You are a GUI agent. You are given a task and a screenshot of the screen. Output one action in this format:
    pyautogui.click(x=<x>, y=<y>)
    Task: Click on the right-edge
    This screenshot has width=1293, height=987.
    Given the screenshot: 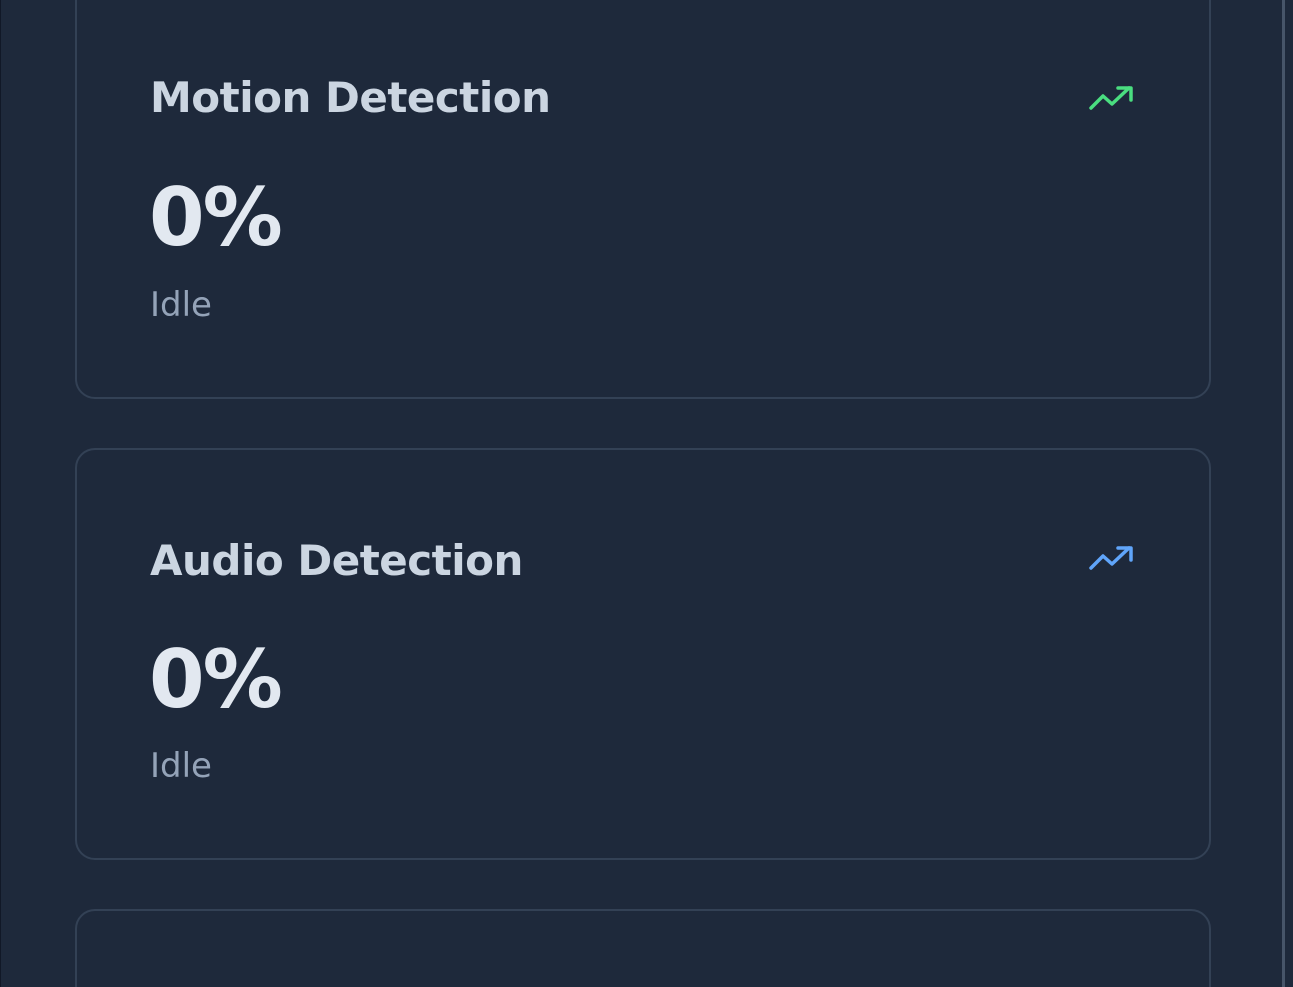 What is the action you would take?
    pyautogui.click(x=1289, y=493)
    